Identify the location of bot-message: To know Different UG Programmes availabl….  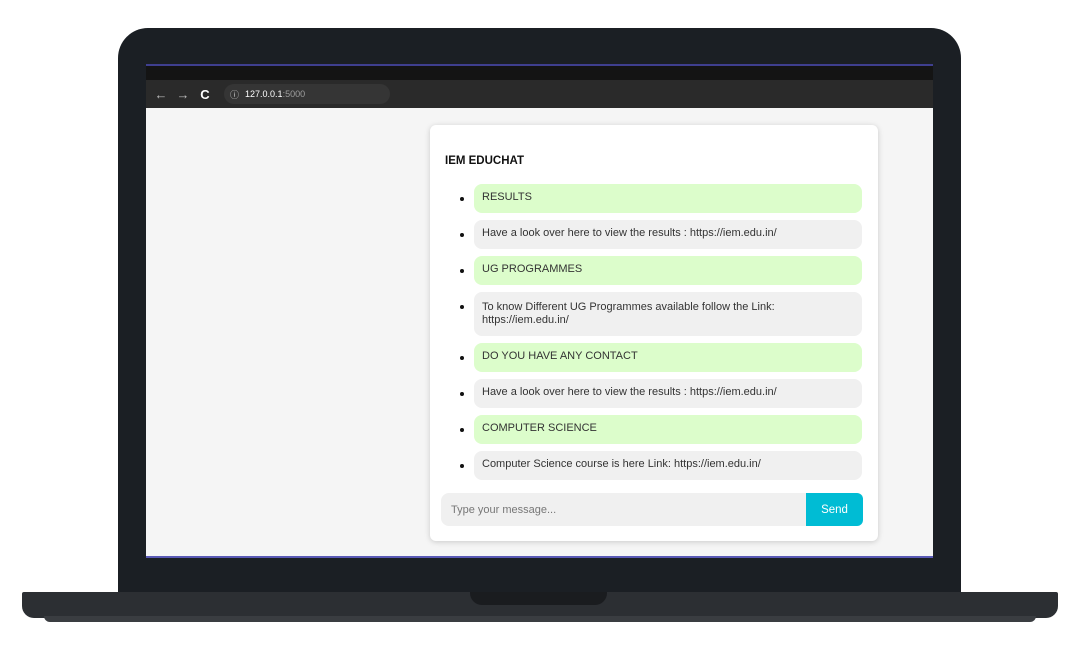
(661, 314).